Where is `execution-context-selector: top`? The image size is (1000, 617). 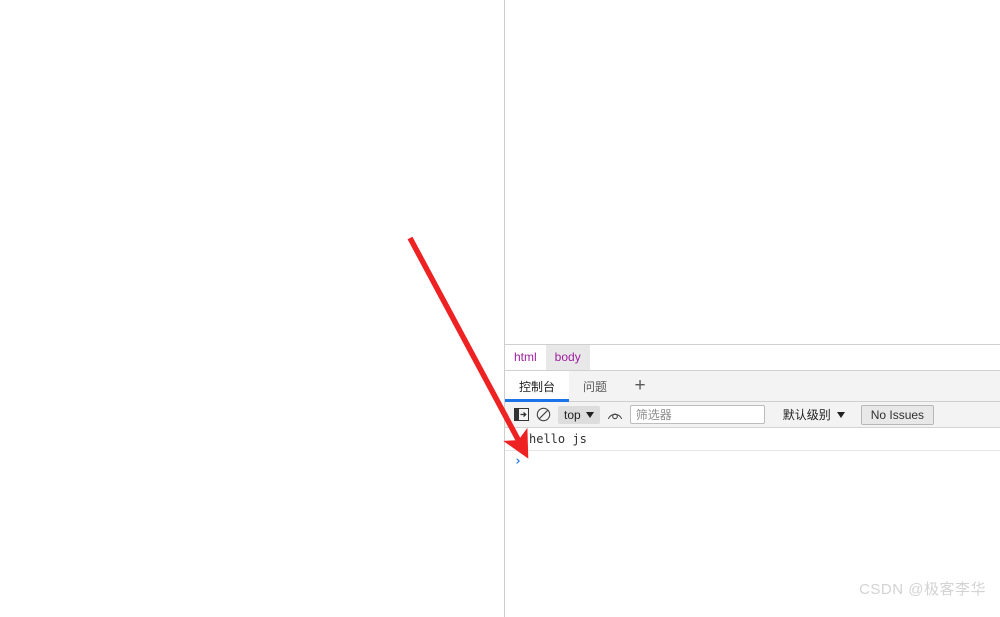
execution-context-selector: top is located at coordinates (579, 414).